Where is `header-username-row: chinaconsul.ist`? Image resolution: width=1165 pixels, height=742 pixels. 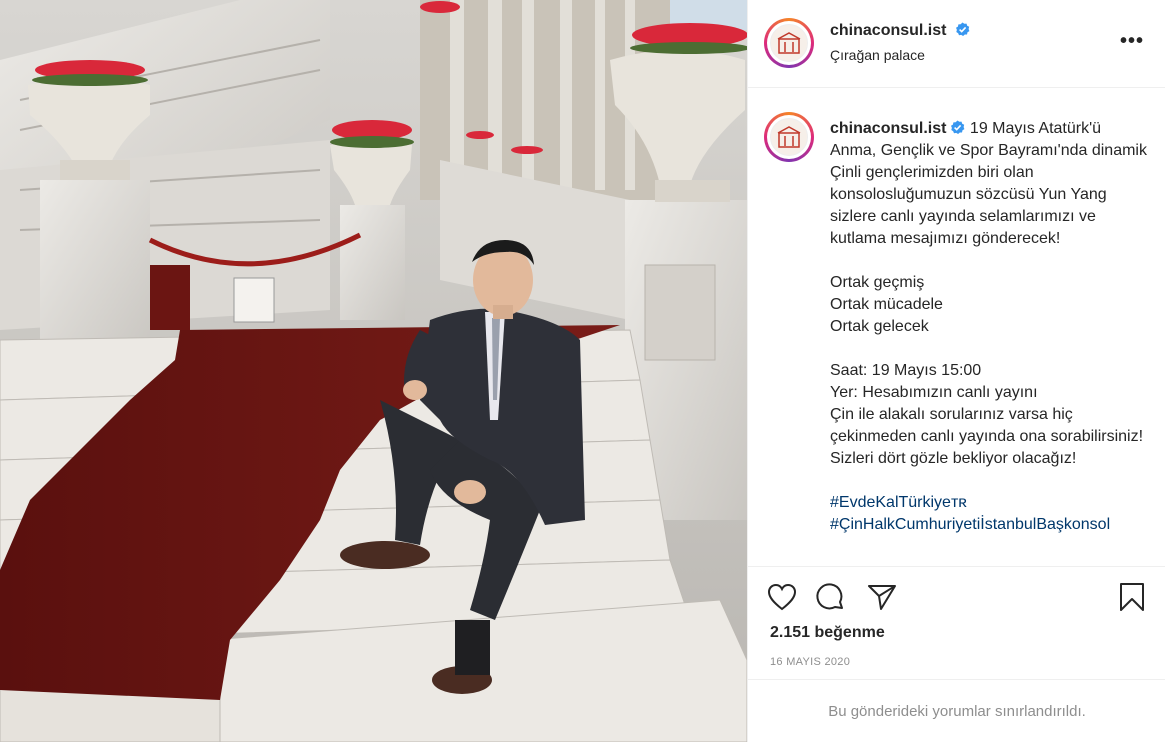
header-username-row: chinaconsul.ist is located at coordinates (900, 31).